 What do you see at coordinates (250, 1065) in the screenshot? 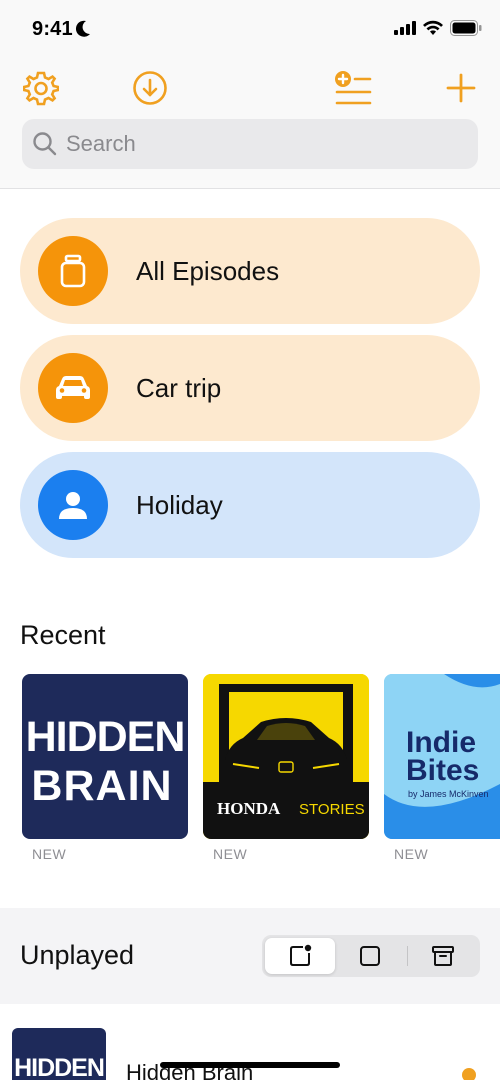
I see `home-indicator` at bounding box center [250, 1065].